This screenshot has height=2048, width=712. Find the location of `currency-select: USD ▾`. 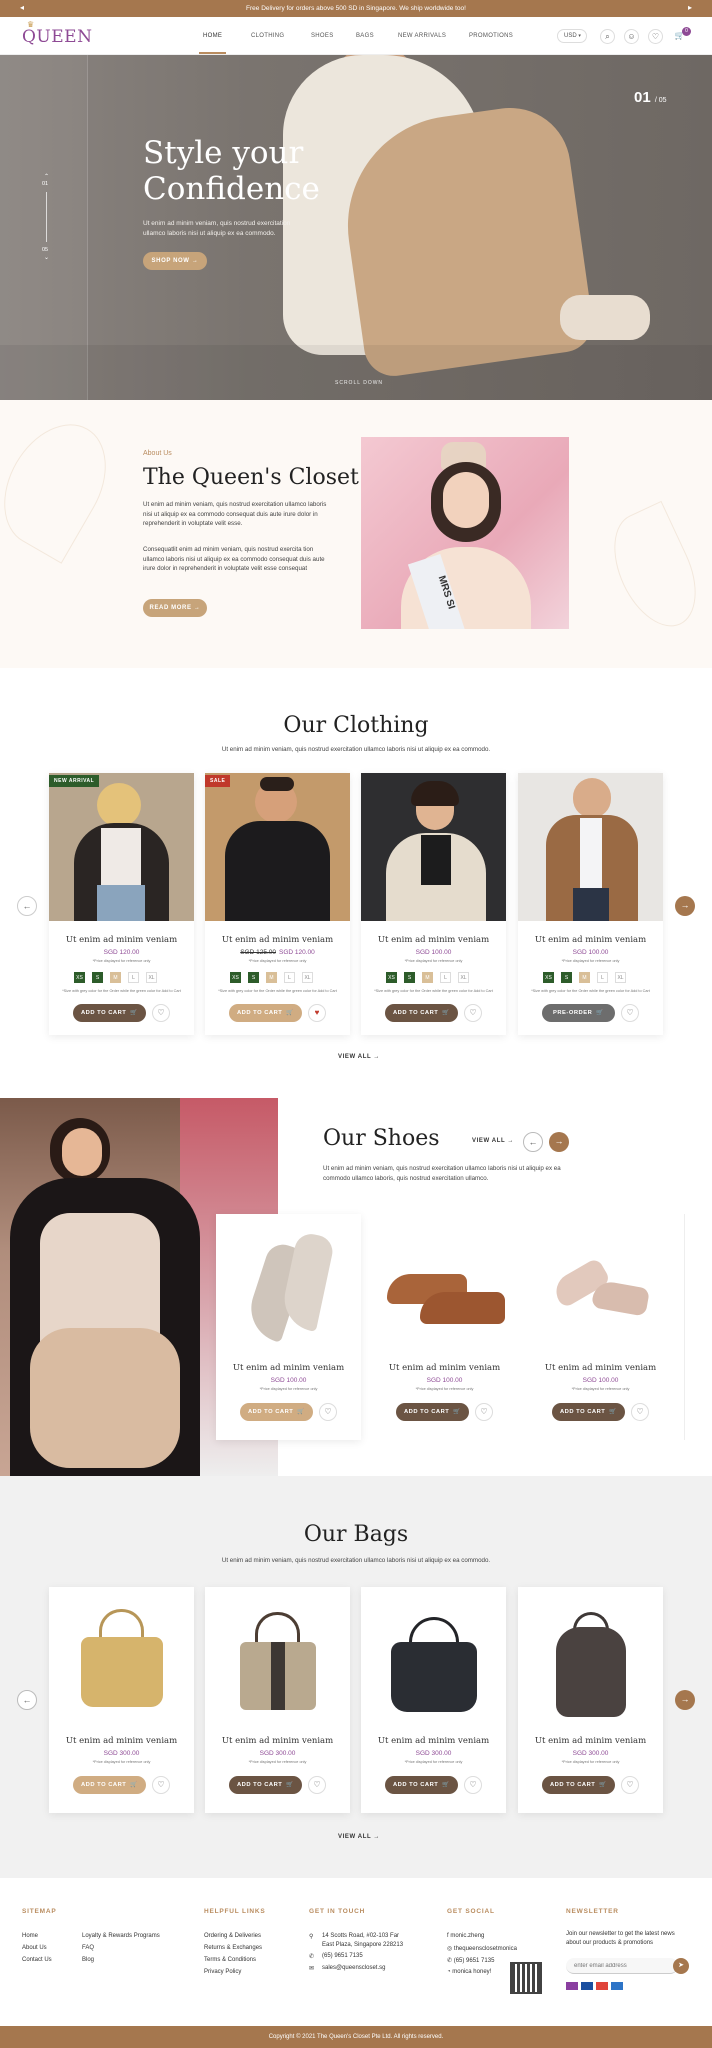

currency-select: USD ▾ is located at coordinates (572, 36).